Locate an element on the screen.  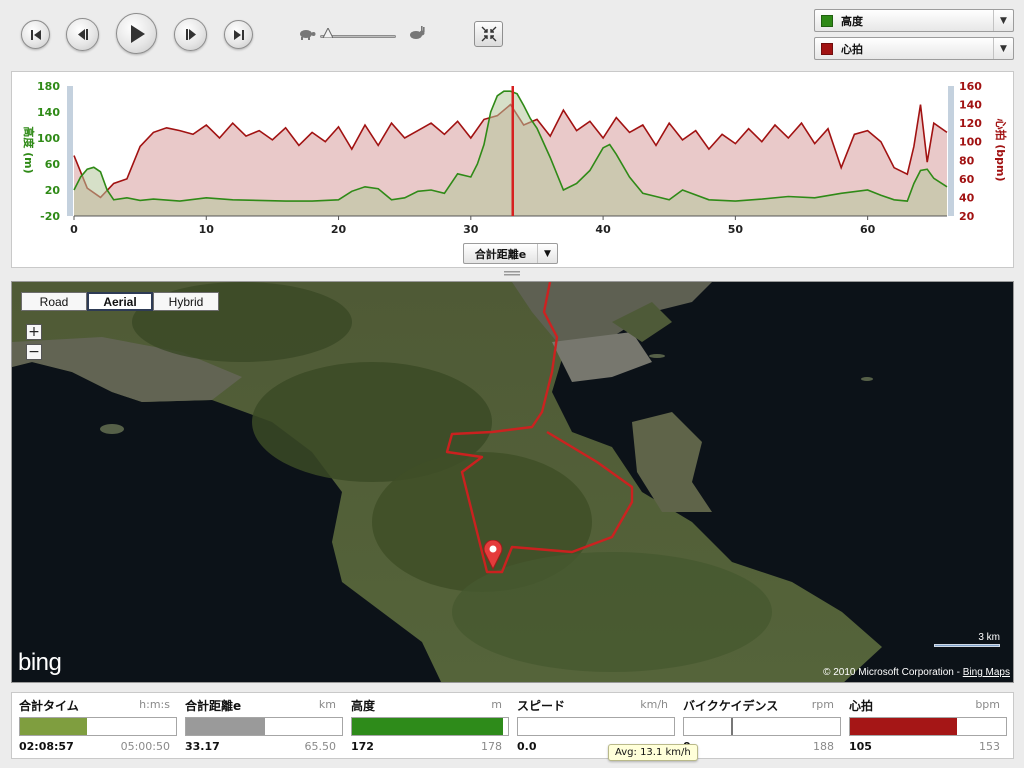
collapse-view-button is located at coordinates (488, 34).